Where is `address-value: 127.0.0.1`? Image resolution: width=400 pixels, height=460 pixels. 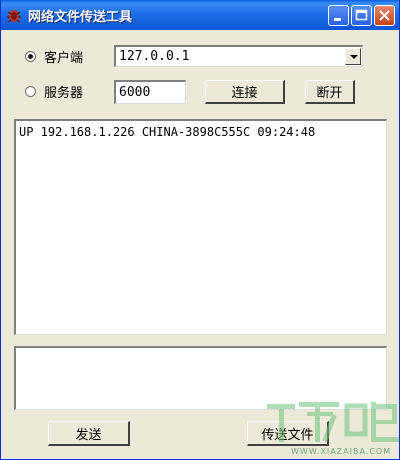 address-value: 127.0.0.1 is located at coordinates (154, 56).